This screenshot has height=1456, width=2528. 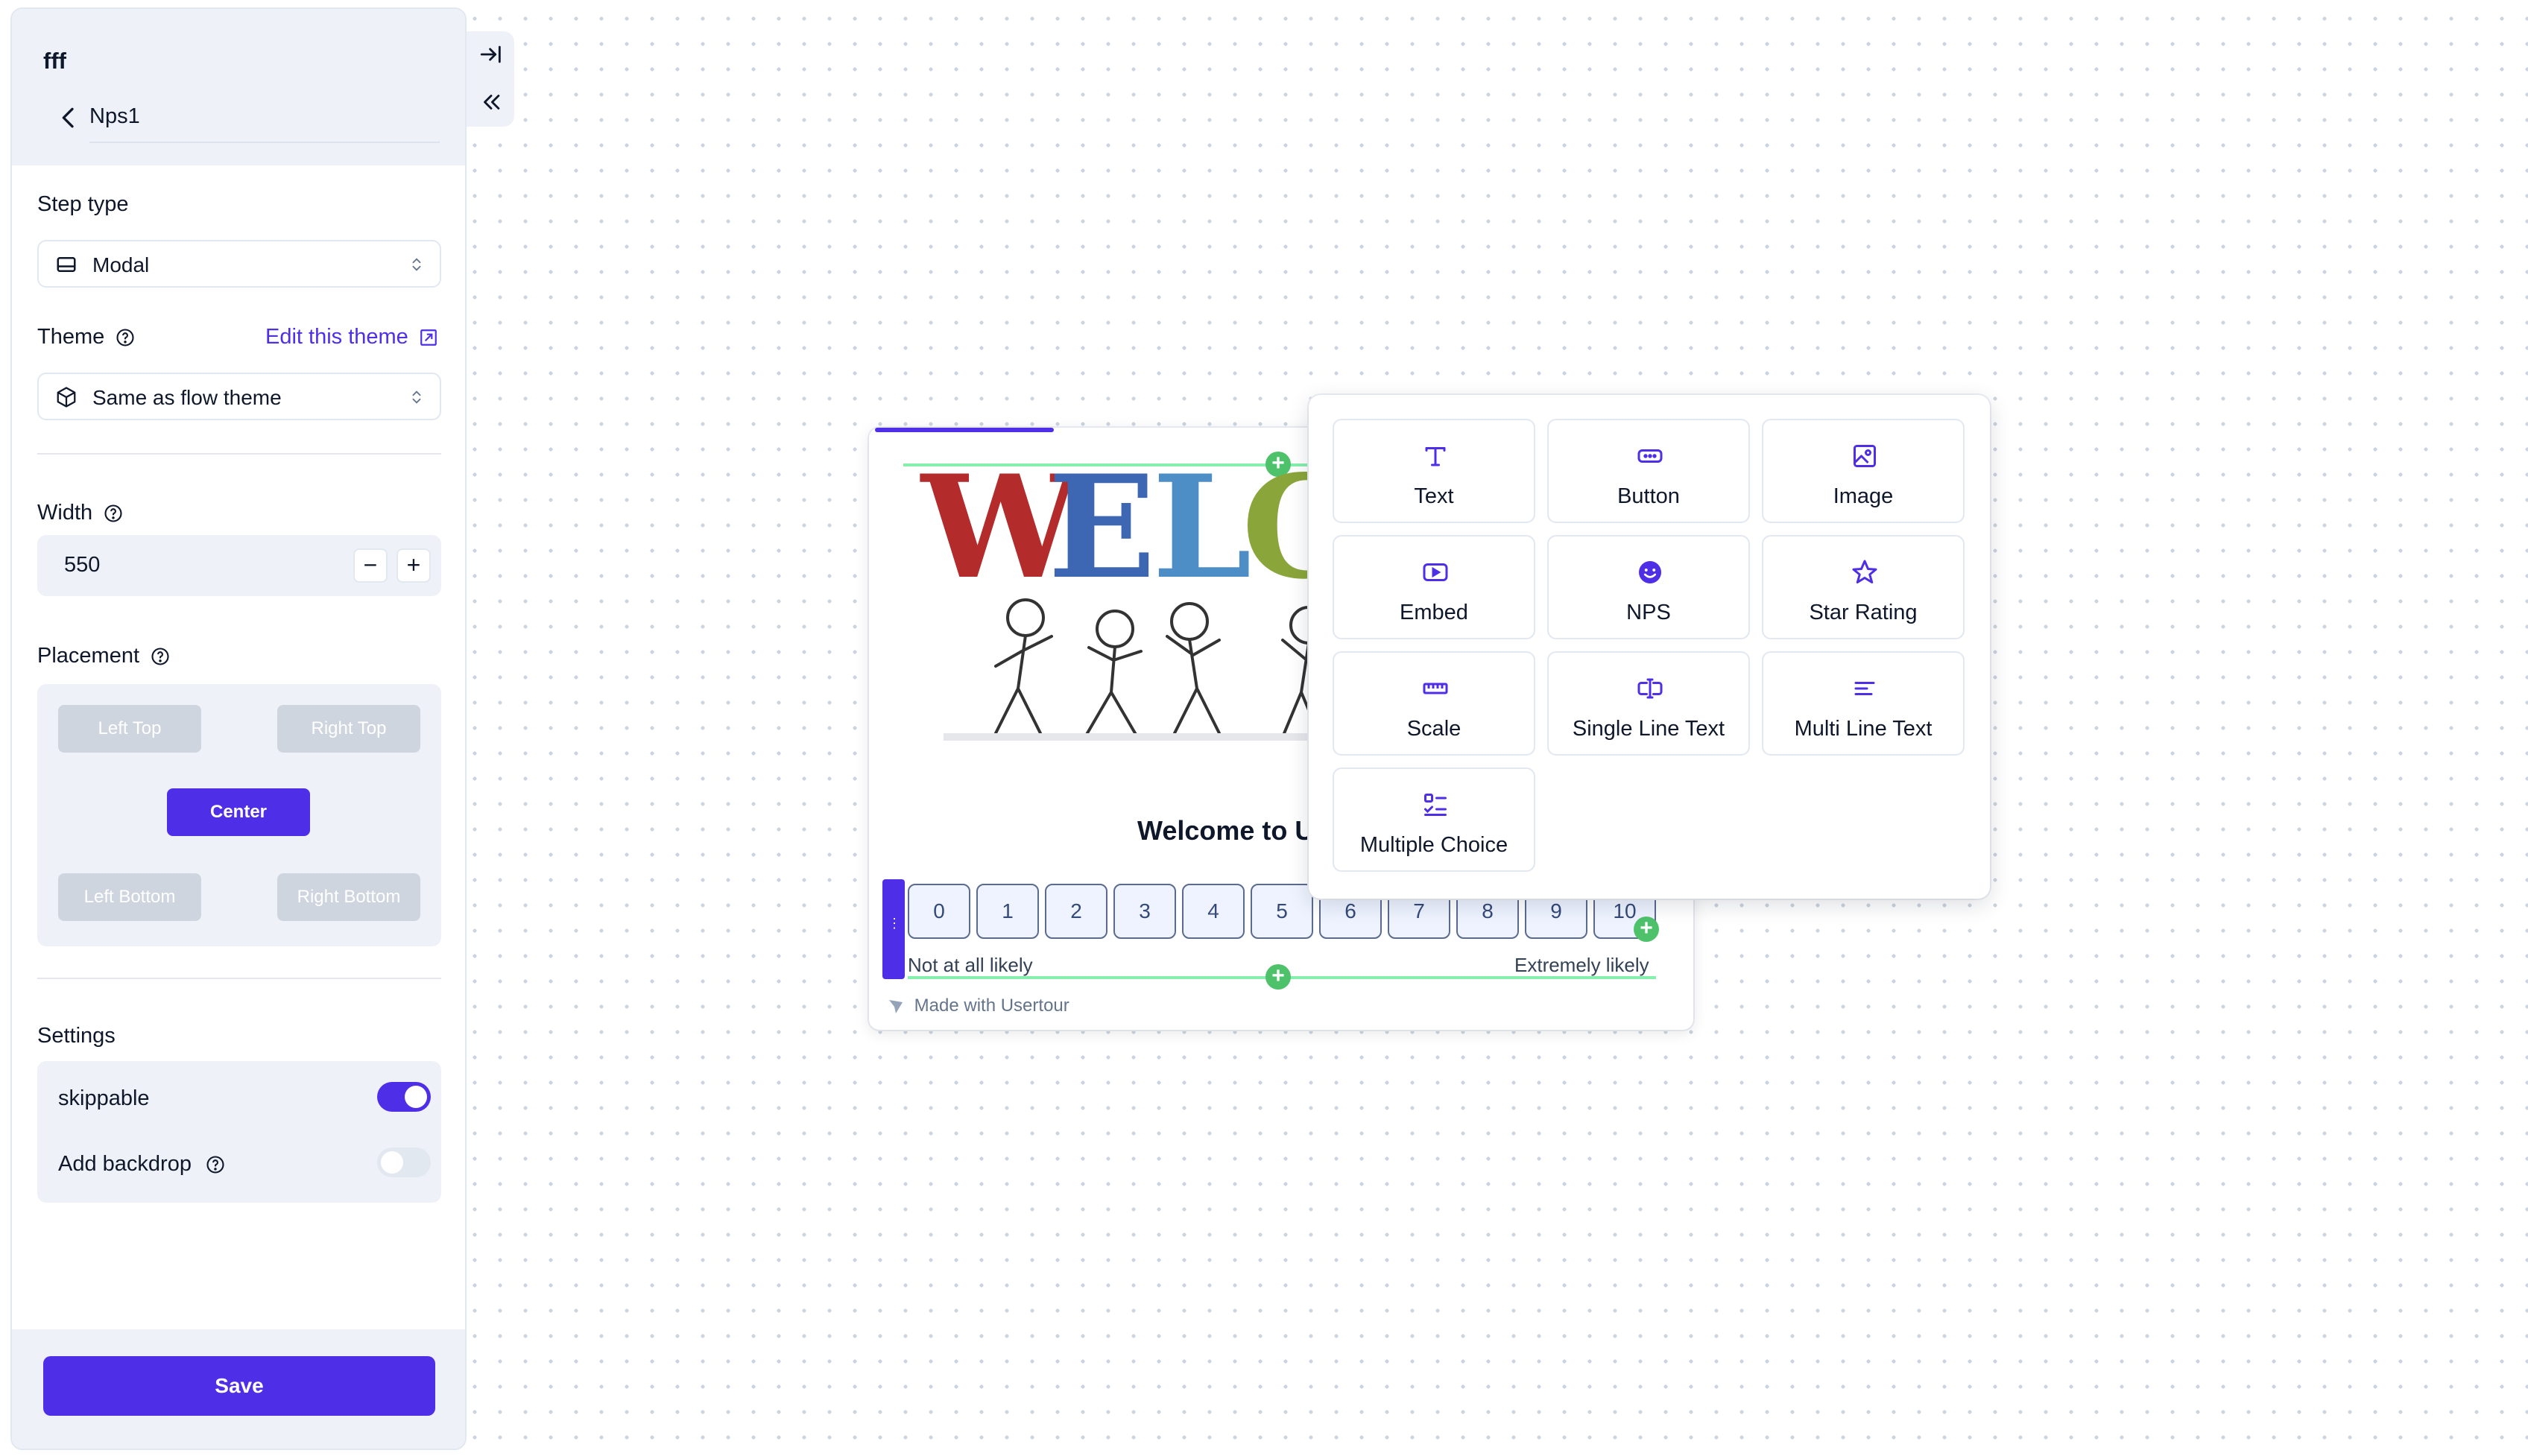 What do you see at coordinates (1144, 911) in the screenshot?
I see `nps-option-3: 3` at bounding box center [1144, 911].